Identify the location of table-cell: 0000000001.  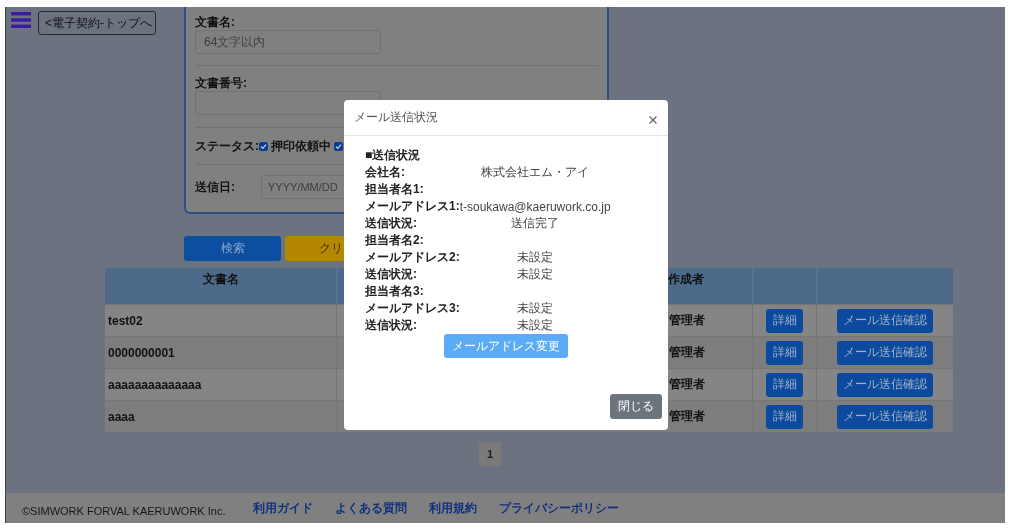
(141, 352).